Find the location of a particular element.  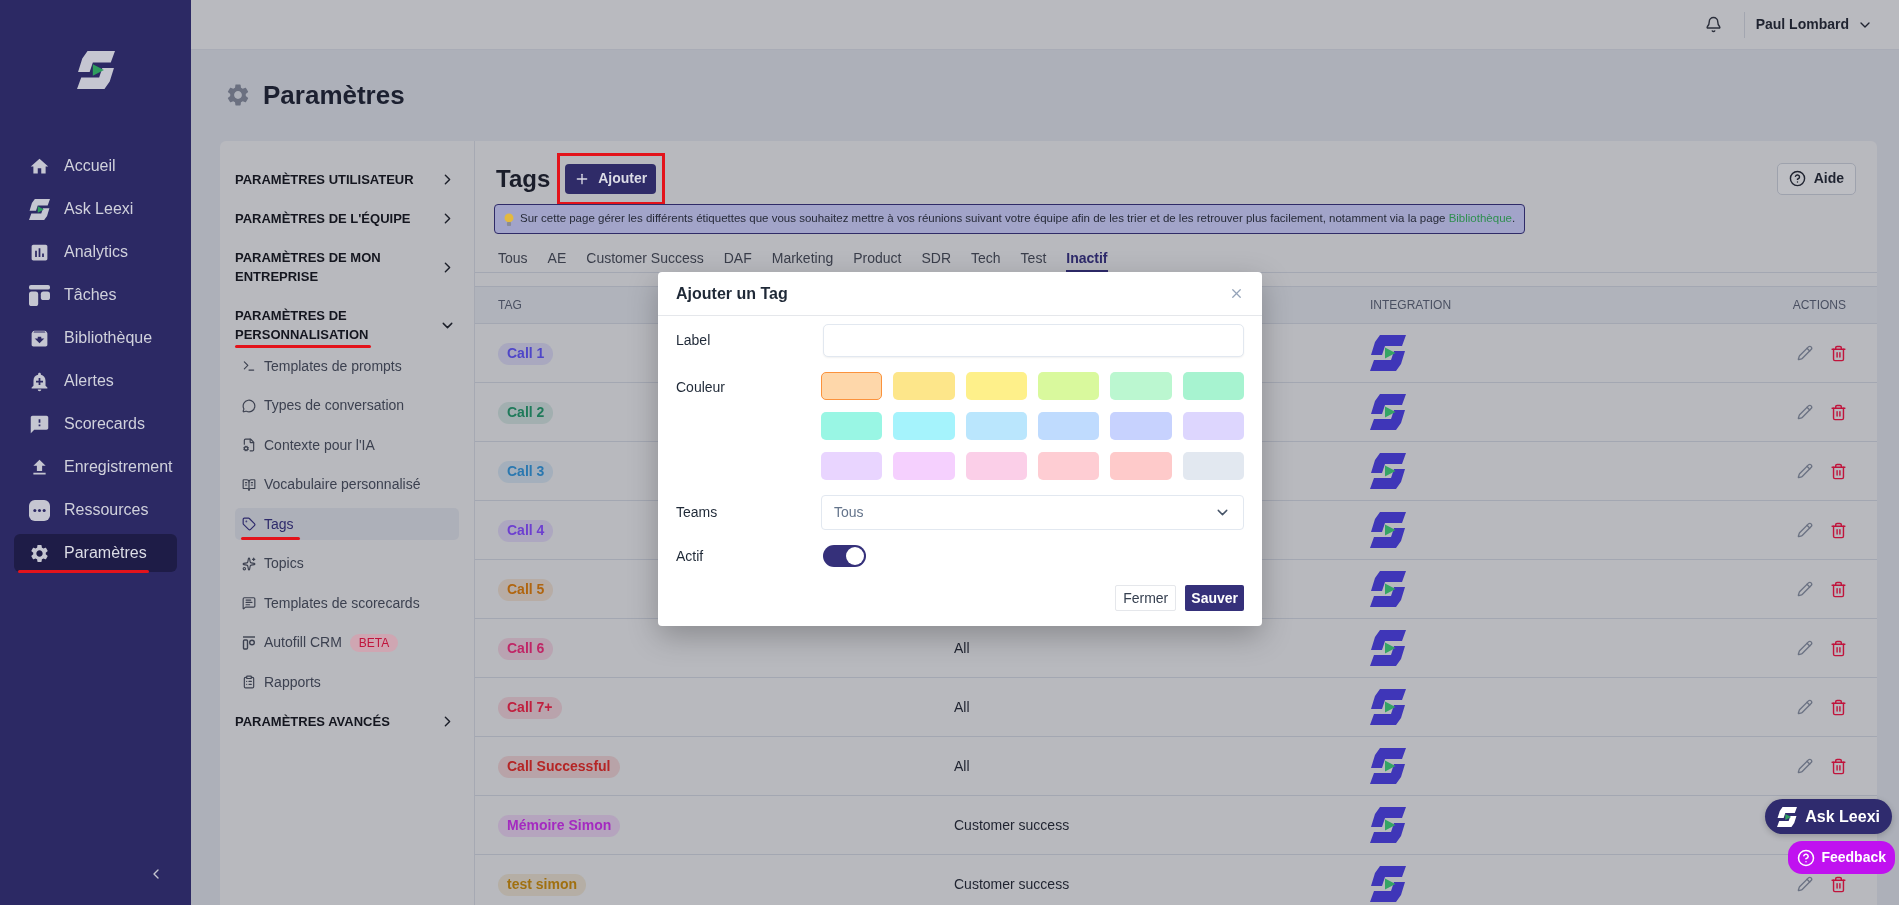

settings-subitem: Autofill CRM BETA is located at coordinates (347, 642).